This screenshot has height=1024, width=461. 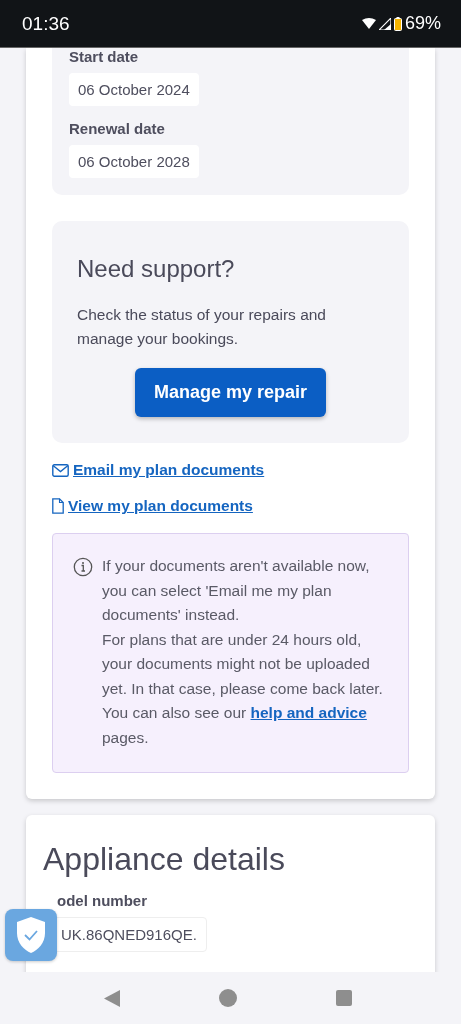 I want to click on support-text: Check the status of your repairs and manage your bookings., so click(x=202, y=327).